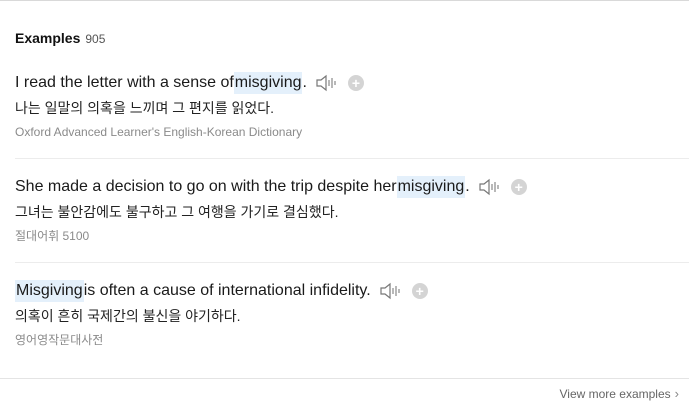 The height and width of the screenshot is (409, 689). What do you see at coordinates (676, 393) in the screenshot?
I see `chevron-right-icon: ›` at bounding box center [676, 393].